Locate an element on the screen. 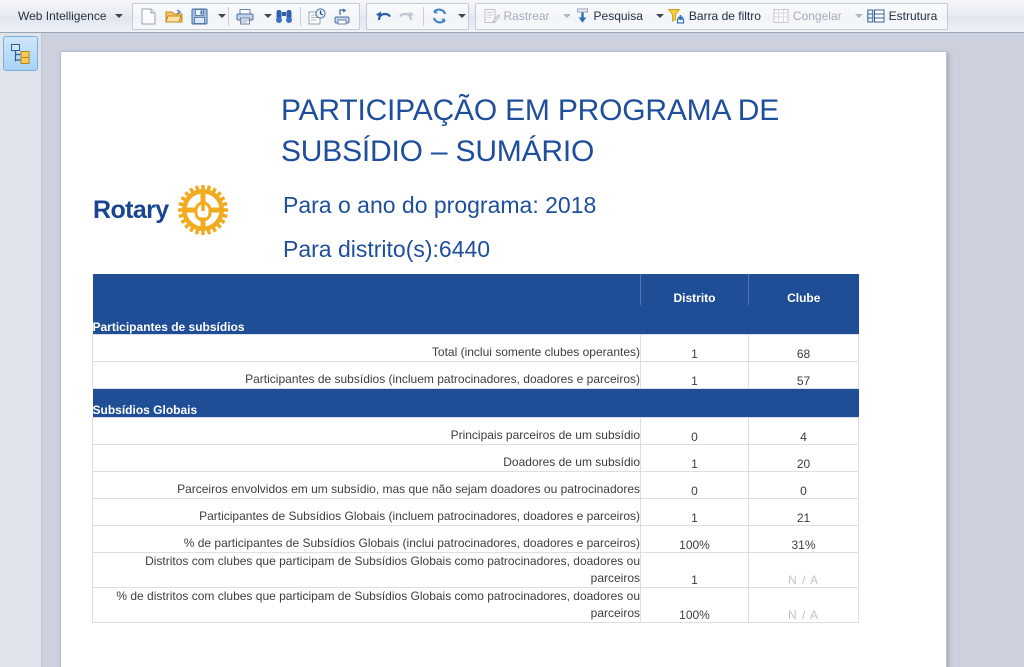 The width and height of the screenshot is (1024, 667). export-button is located at coordinates (343, 16).